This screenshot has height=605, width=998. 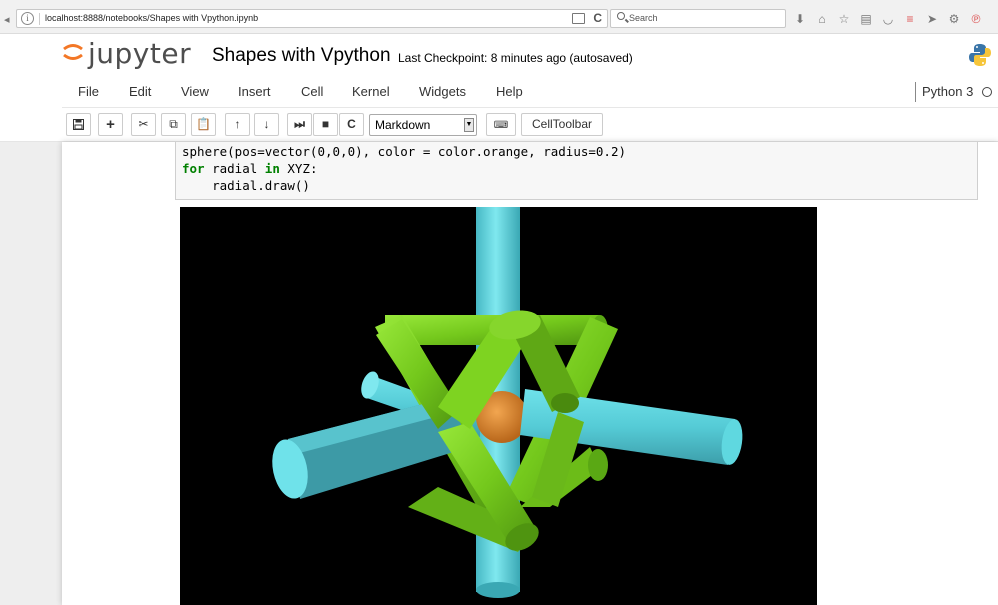 I want to click on insert-cell-button: +, so click(x=110, y=124).